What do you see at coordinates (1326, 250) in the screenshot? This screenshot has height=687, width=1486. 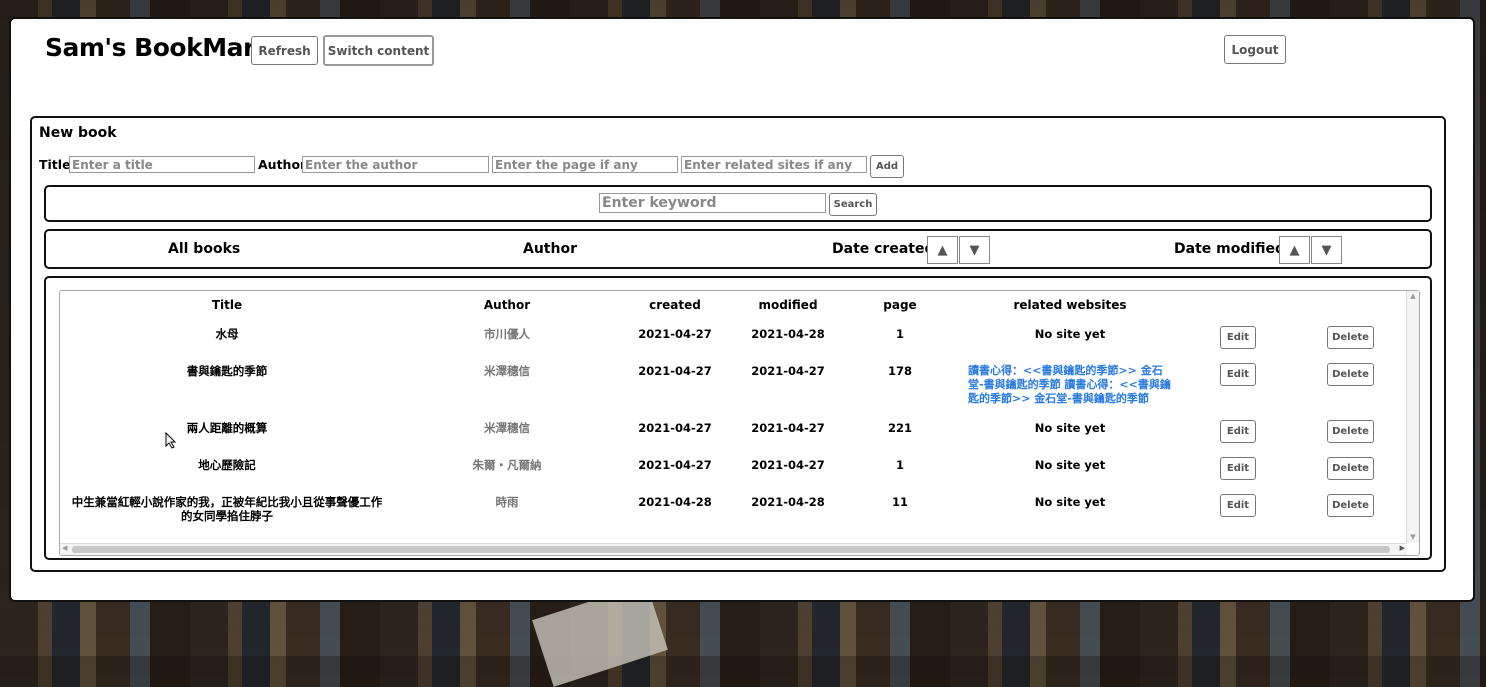 I see `date-modified-down-button: ▼` at bounding box center [1326, 250].